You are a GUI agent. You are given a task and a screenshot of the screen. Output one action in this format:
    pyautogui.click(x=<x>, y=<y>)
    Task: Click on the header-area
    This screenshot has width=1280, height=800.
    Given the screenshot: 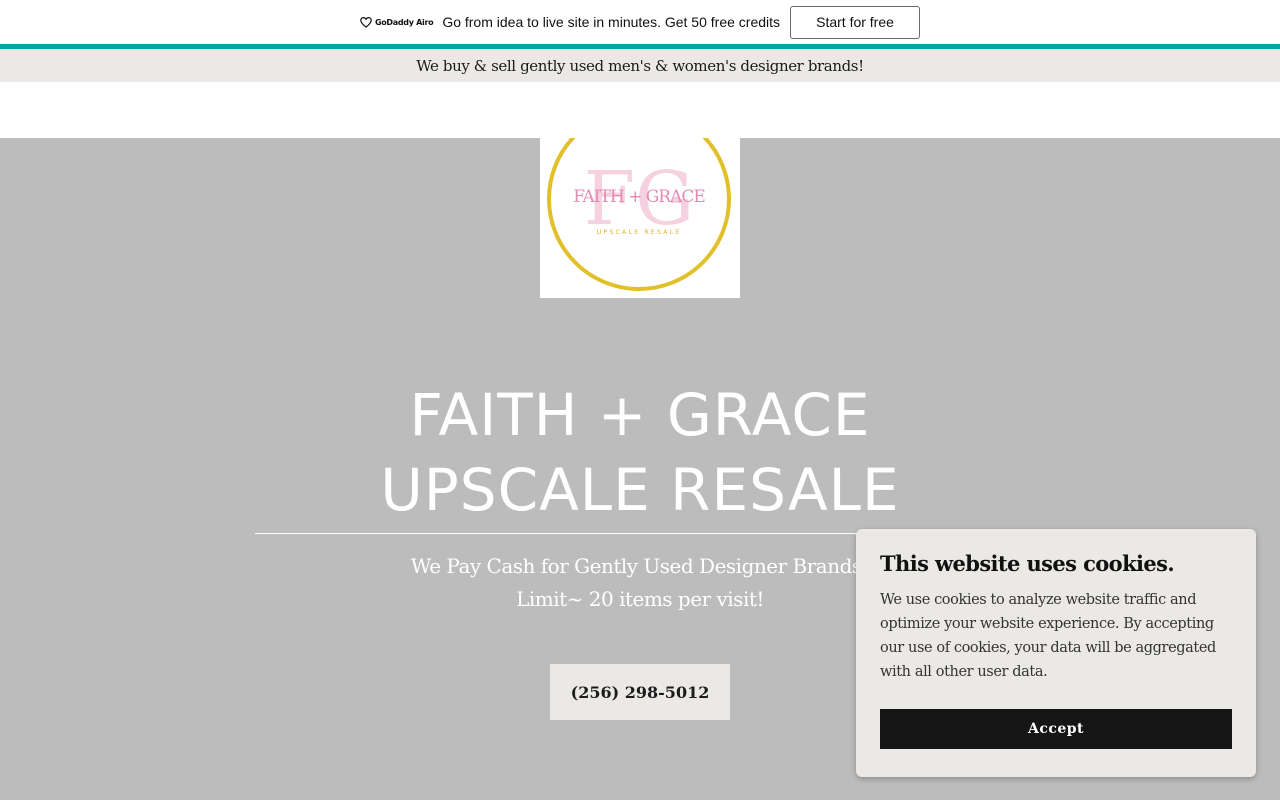 What is the action you would take?
    pyautogui.click(x=640, y=110)
    